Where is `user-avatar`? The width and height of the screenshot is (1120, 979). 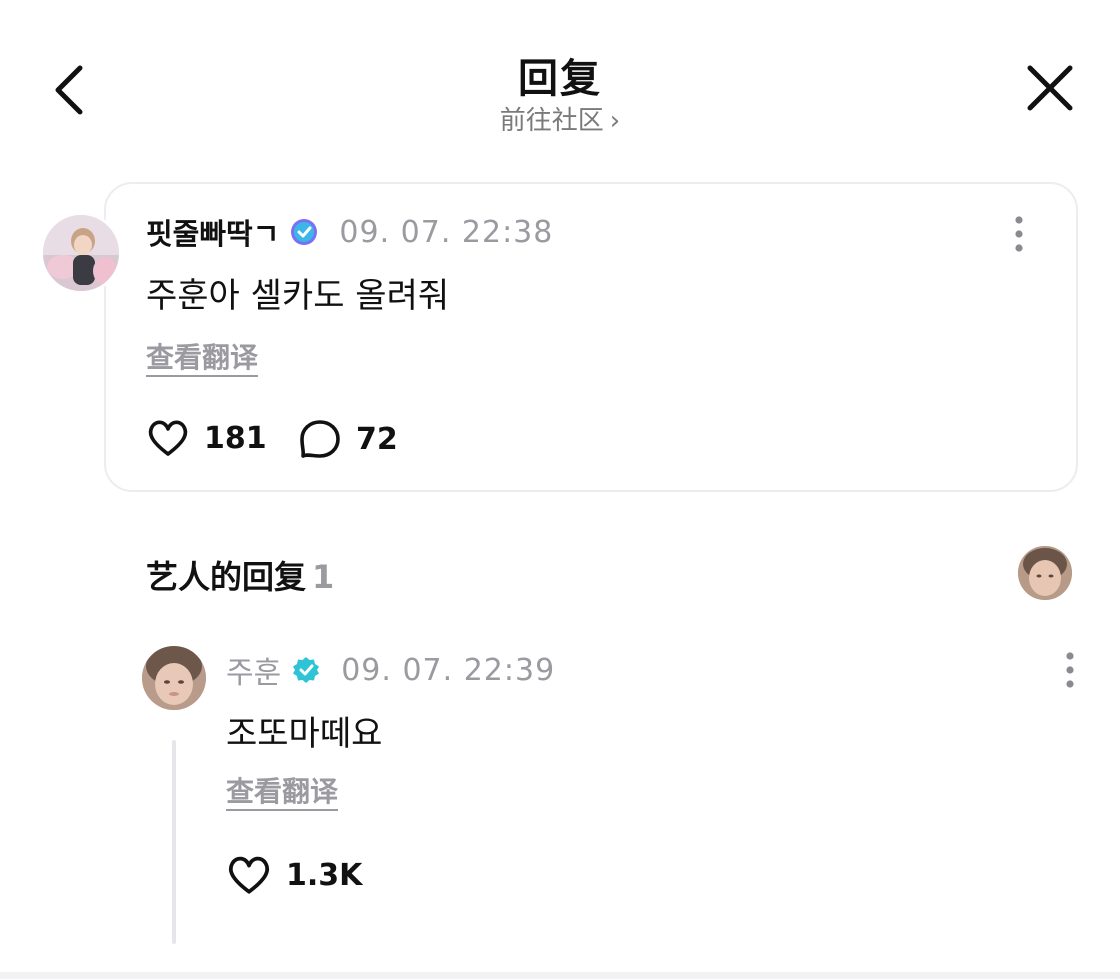
user-avatar is located at coordinates (81, 253).